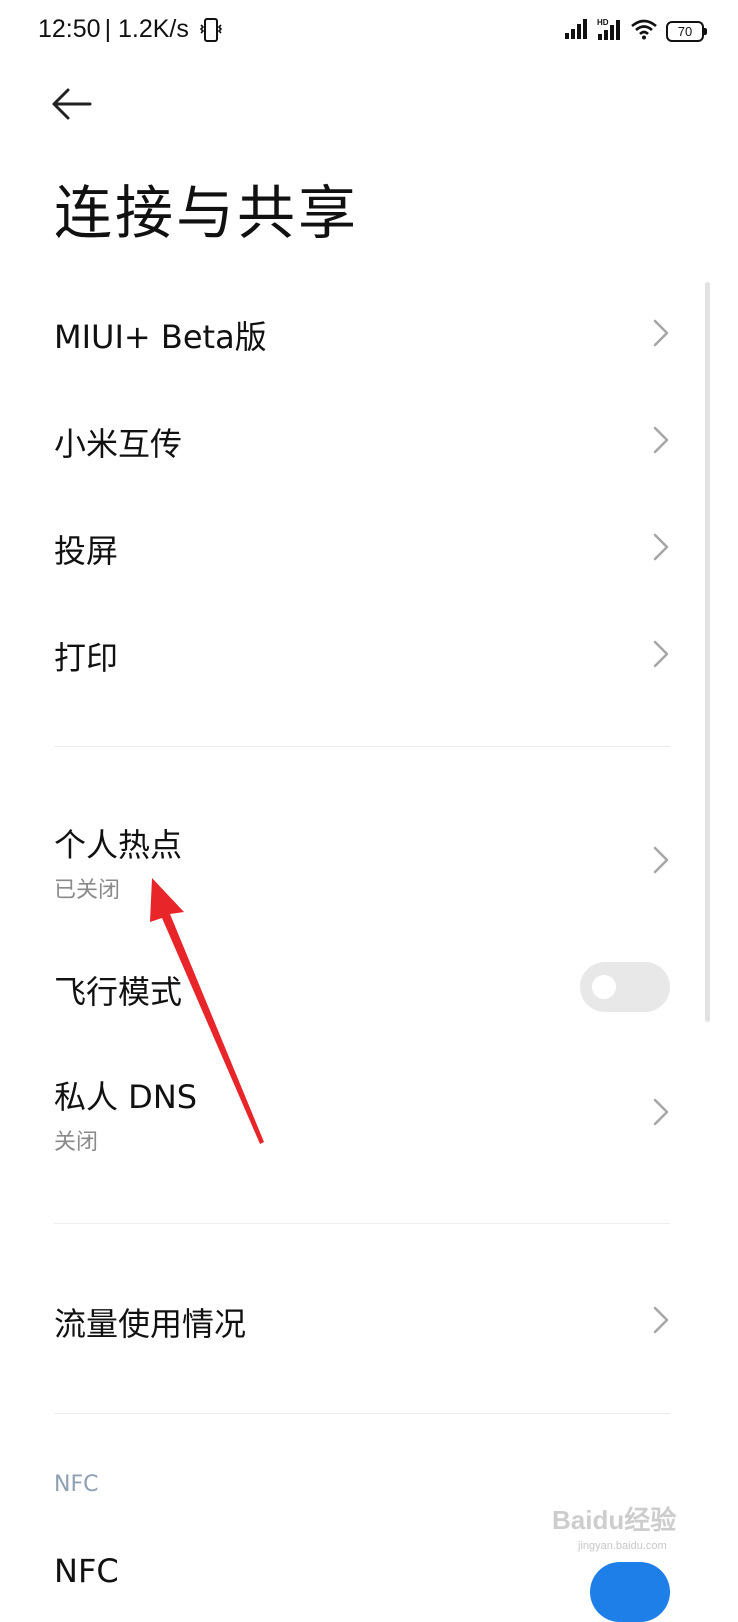  What do you see at coordinates (350, 547) in the screenshot?
I see `list-item-cast: 投屏` at bounding box center [350, 547].